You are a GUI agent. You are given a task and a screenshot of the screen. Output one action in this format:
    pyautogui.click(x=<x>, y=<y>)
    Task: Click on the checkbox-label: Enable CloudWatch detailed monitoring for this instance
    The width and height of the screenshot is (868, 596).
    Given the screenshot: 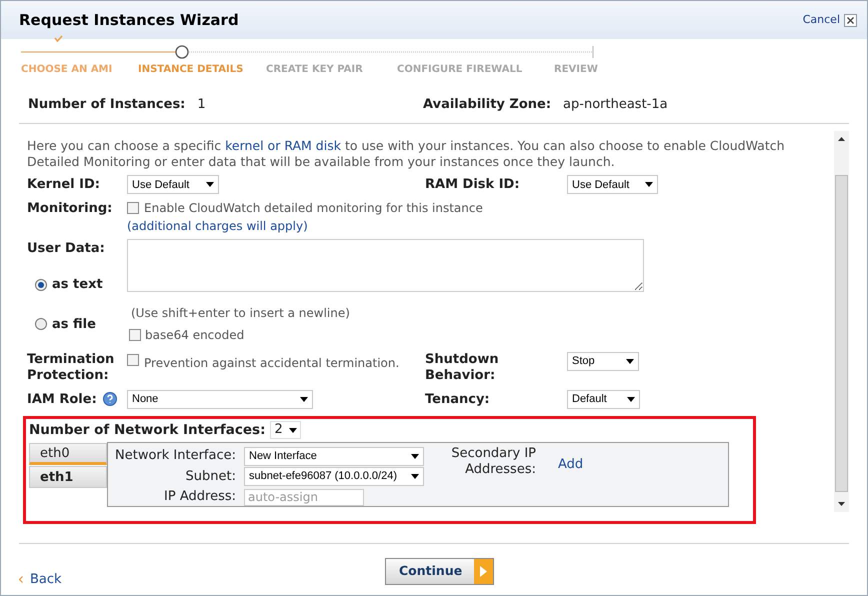 What is the action you would take?
    pyautogui.click(x=313, y=208)
    